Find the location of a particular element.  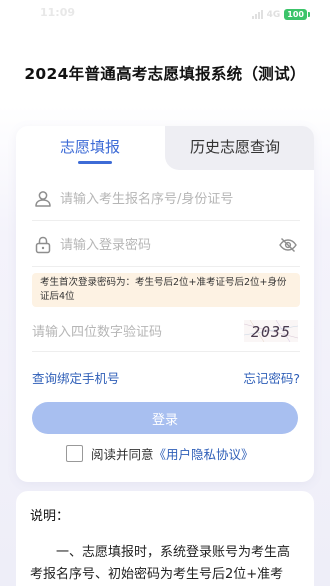

username-input is located at coordinates (165, 199).